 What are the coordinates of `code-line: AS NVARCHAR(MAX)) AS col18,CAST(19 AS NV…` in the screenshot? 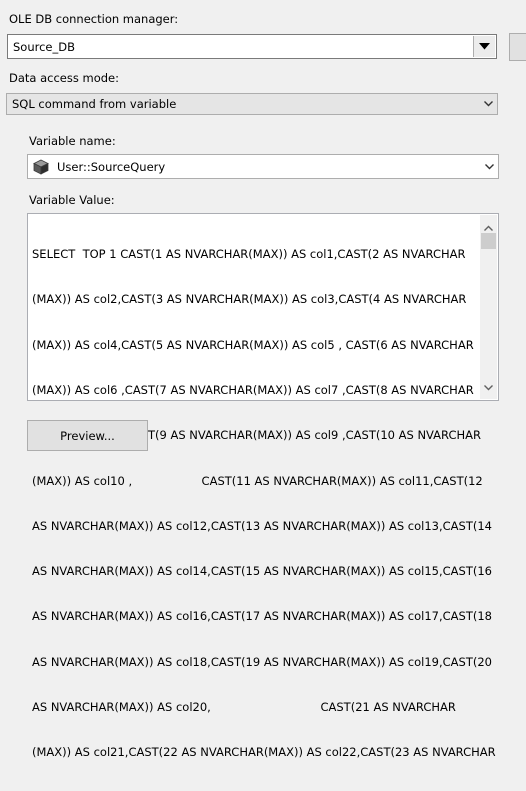 It's located at (262, 661).